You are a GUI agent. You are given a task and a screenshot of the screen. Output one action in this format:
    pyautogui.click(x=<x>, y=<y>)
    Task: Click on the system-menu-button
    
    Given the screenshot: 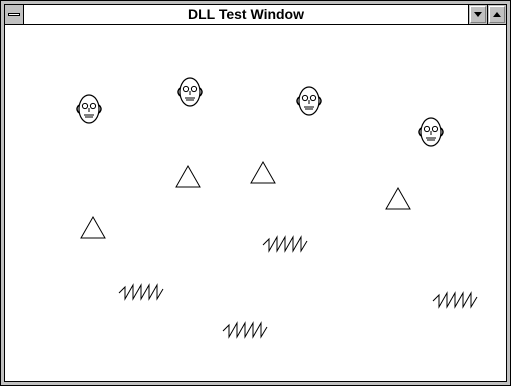 What is the action you would take?
    pyautogui.click(x=14, y=14)
    